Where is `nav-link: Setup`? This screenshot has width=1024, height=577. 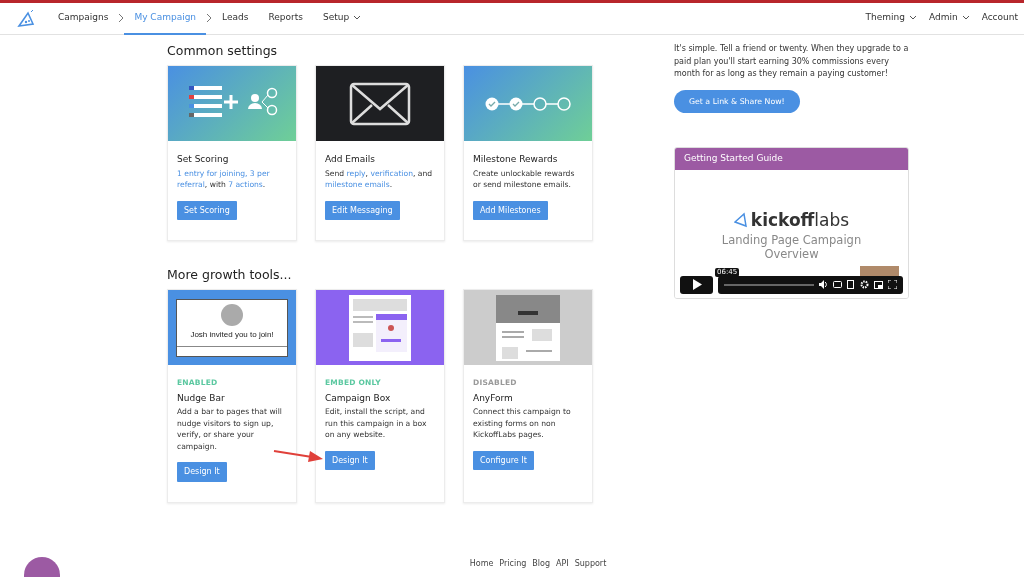 nav-link: Setup is located at coordinates (342, 19).